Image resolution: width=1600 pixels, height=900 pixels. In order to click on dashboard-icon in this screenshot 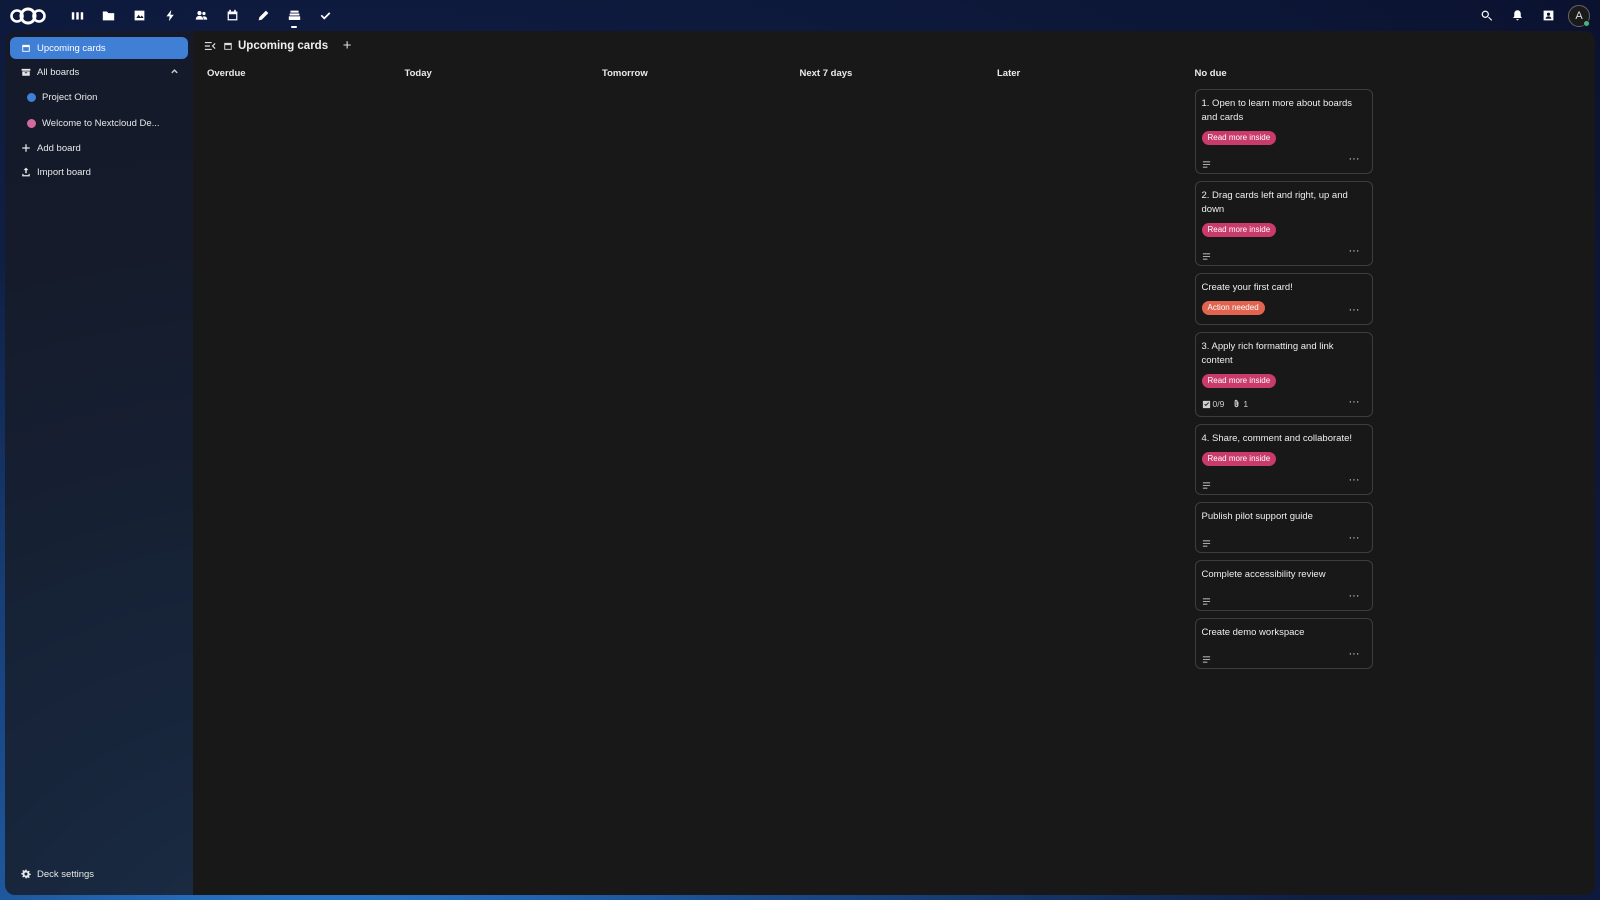, I will do `click(77, 15)`.